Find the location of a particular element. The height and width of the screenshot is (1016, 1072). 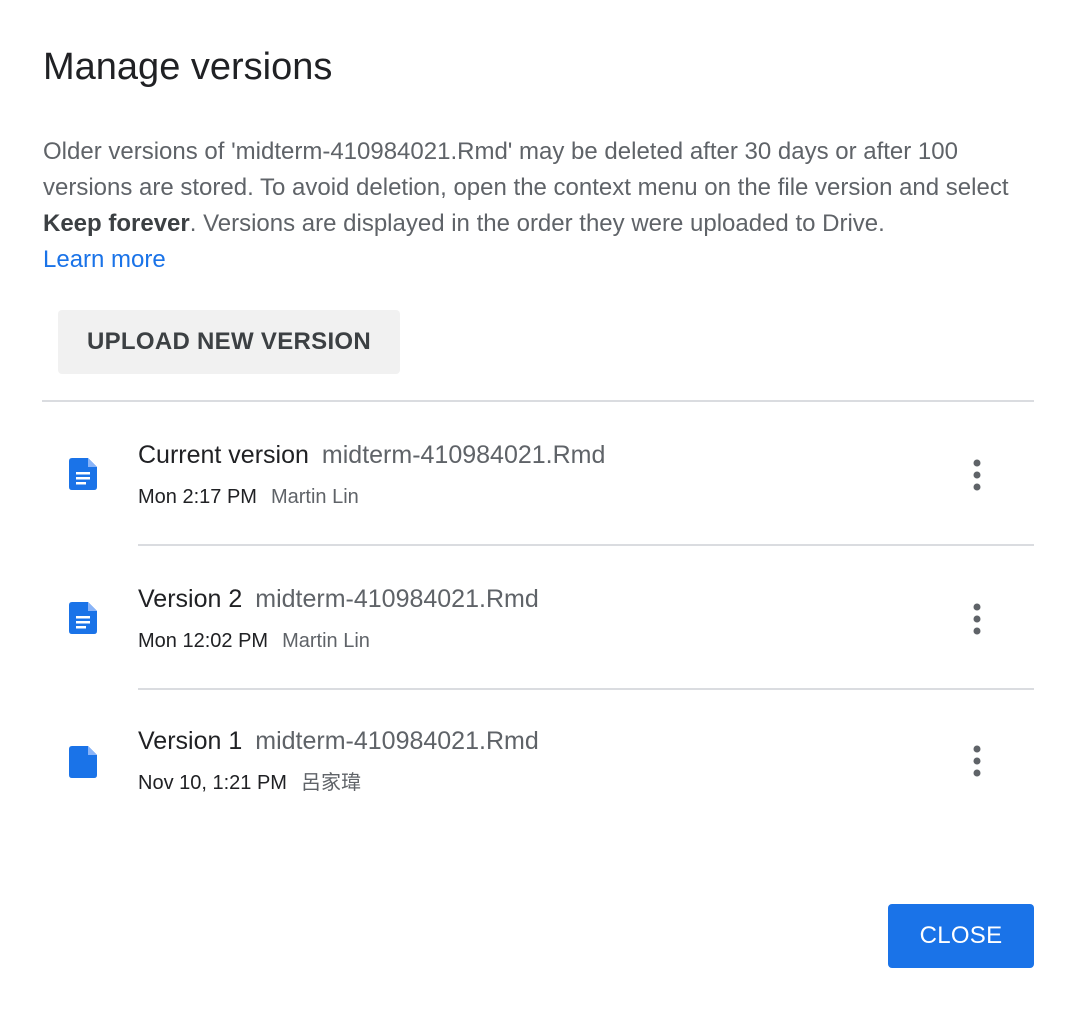

version-meta-line: Nov 10, 1:21 PM 呂家瑋 is located at coordinates (249, 783).